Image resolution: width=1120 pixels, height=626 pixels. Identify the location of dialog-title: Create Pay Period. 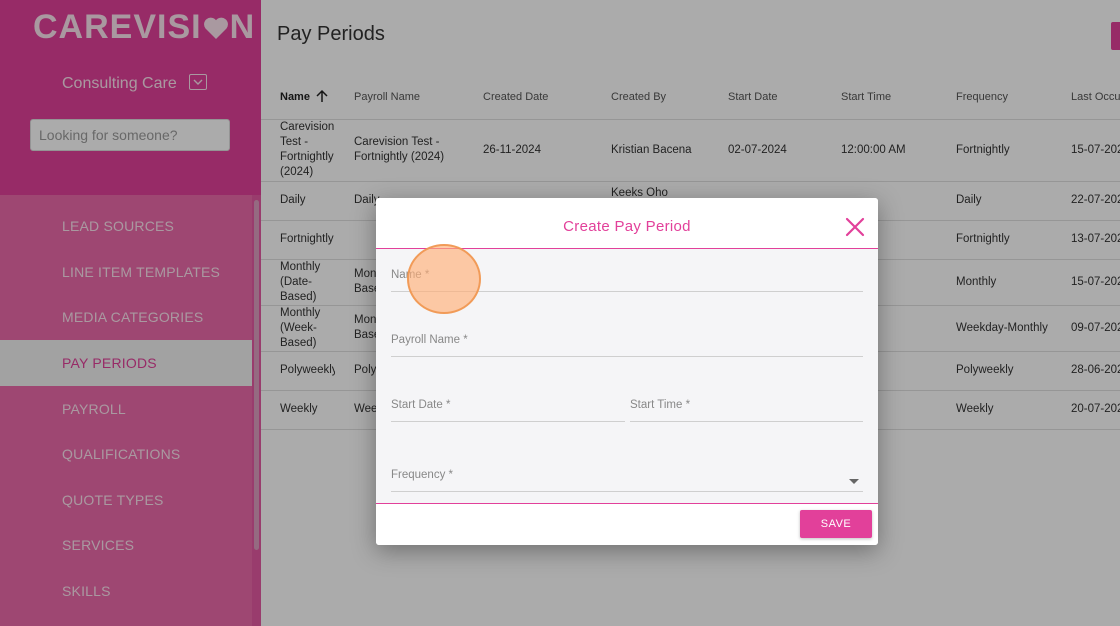
(627, 226).